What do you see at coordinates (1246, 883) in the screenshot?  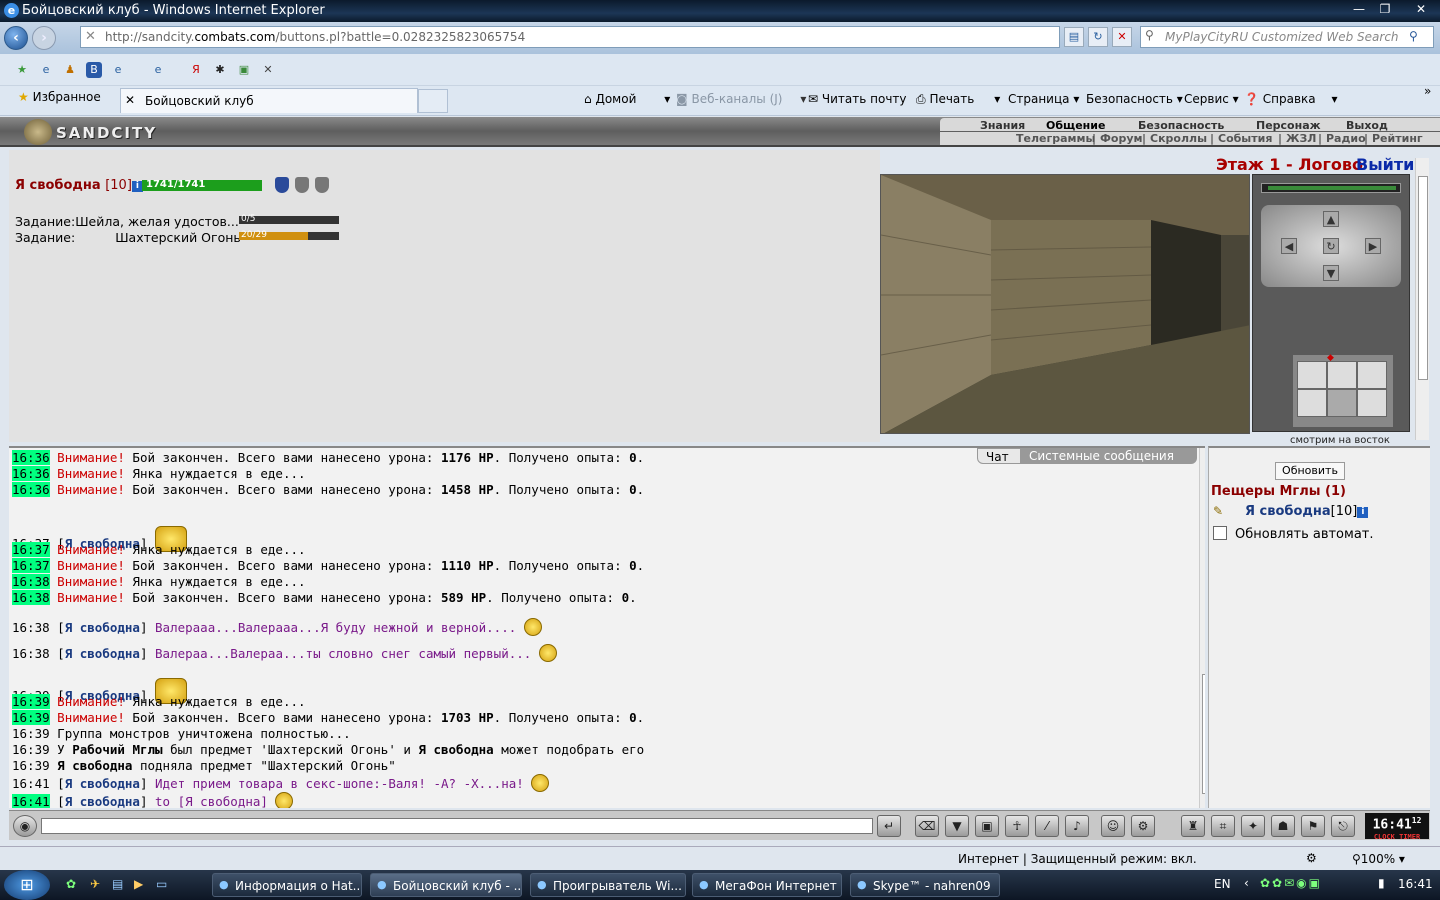 I see `tray-expand-icon: ‹` at bounding box center [1246, 883].